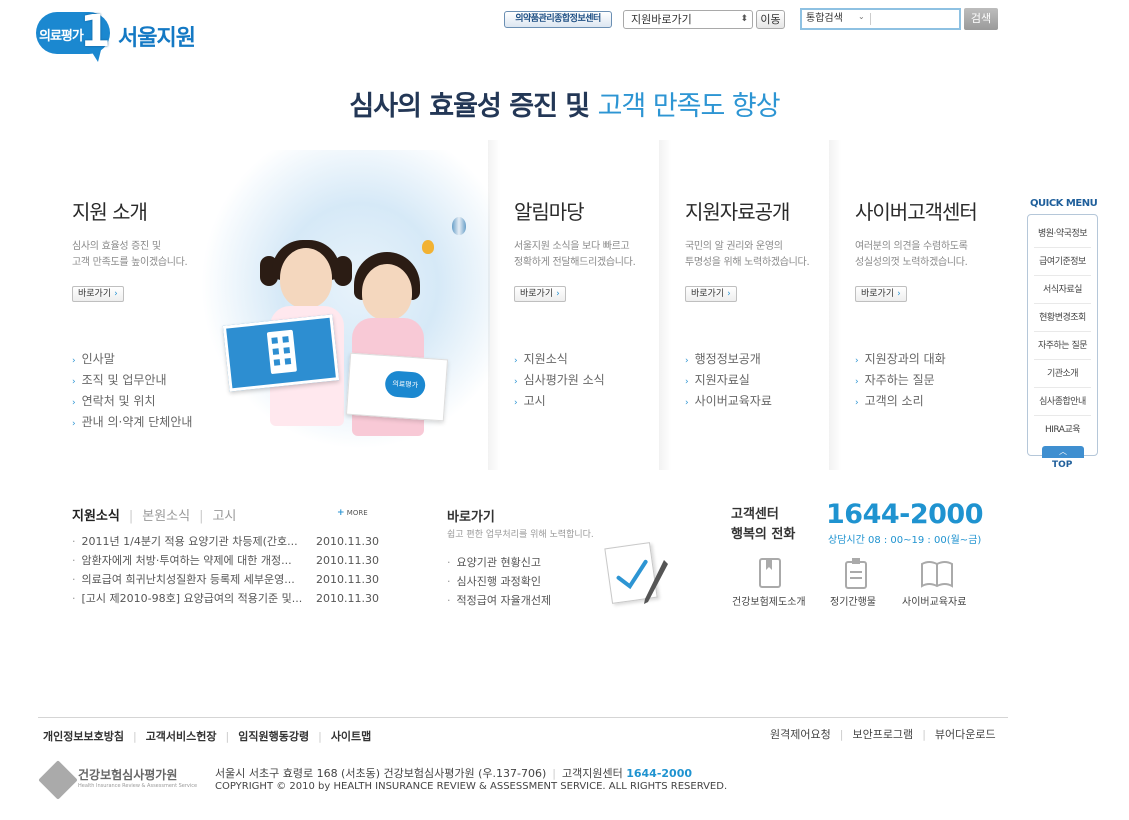 The height and width of the screenshot is (820, 1129). Describe the element at coordinates (744, 19) in the screenshot. I see `select-arrows-icon: ⬍` at that location.